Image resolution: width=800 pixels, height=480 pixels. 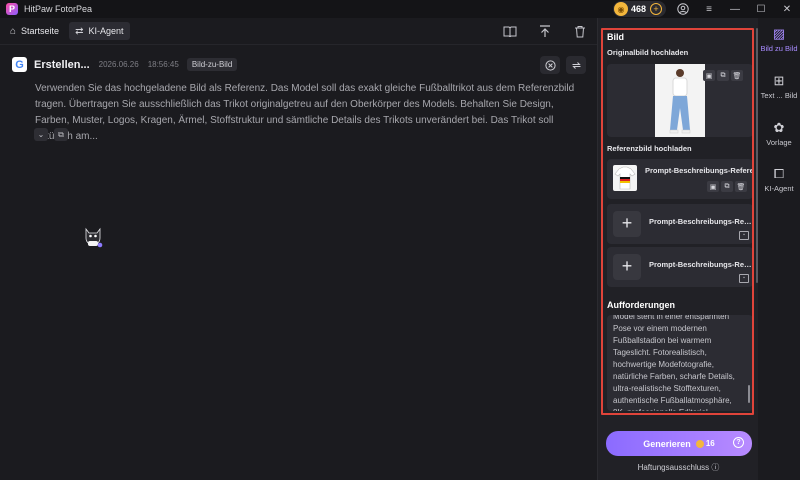 What do you see at coordinates (738, 442) in the screenshot?
I see `help-icon: ?` at bounding box center [738, 442].